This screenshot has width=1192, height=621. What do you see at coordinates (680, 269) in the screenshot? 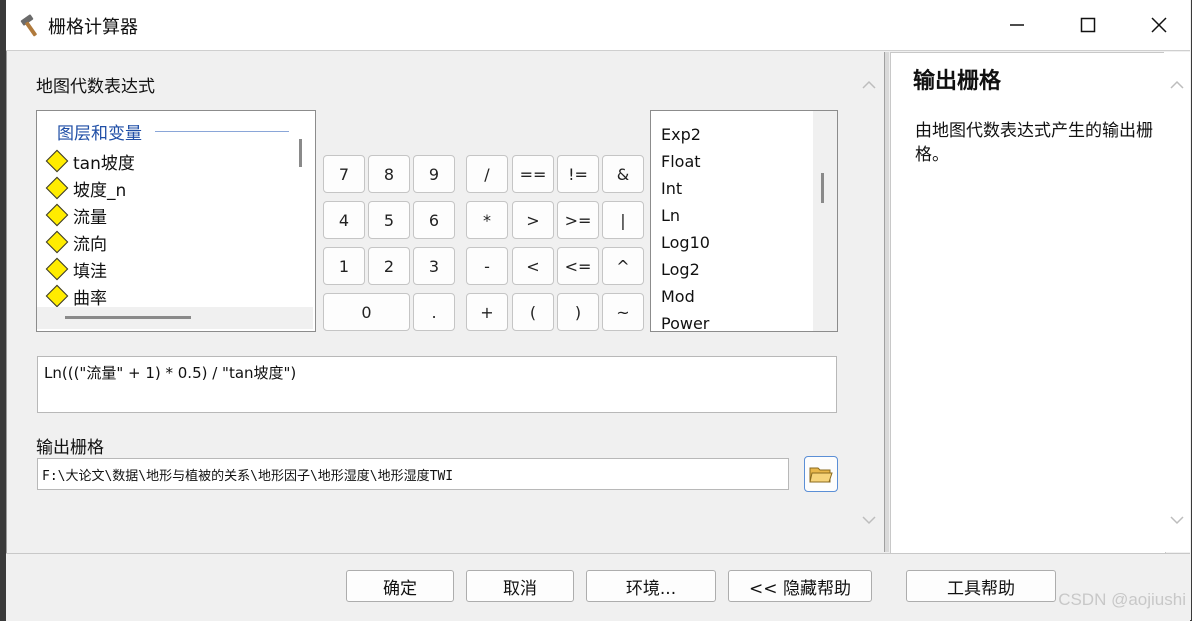
I see `function-item: Log2` at bounding box center [680, 269].